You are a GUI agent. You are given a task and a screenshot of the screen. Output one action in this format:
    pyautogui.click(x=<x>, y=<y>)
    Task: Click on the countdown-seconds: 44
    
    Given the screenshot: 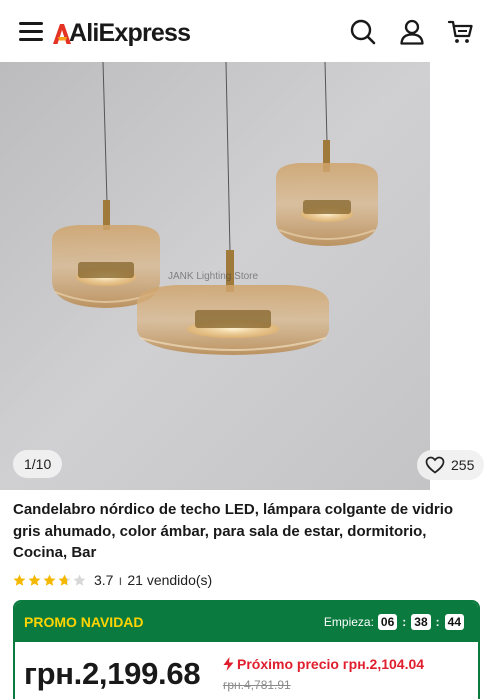 What is the action you would take?
    pyautogui.click(x=454, y=622)
    